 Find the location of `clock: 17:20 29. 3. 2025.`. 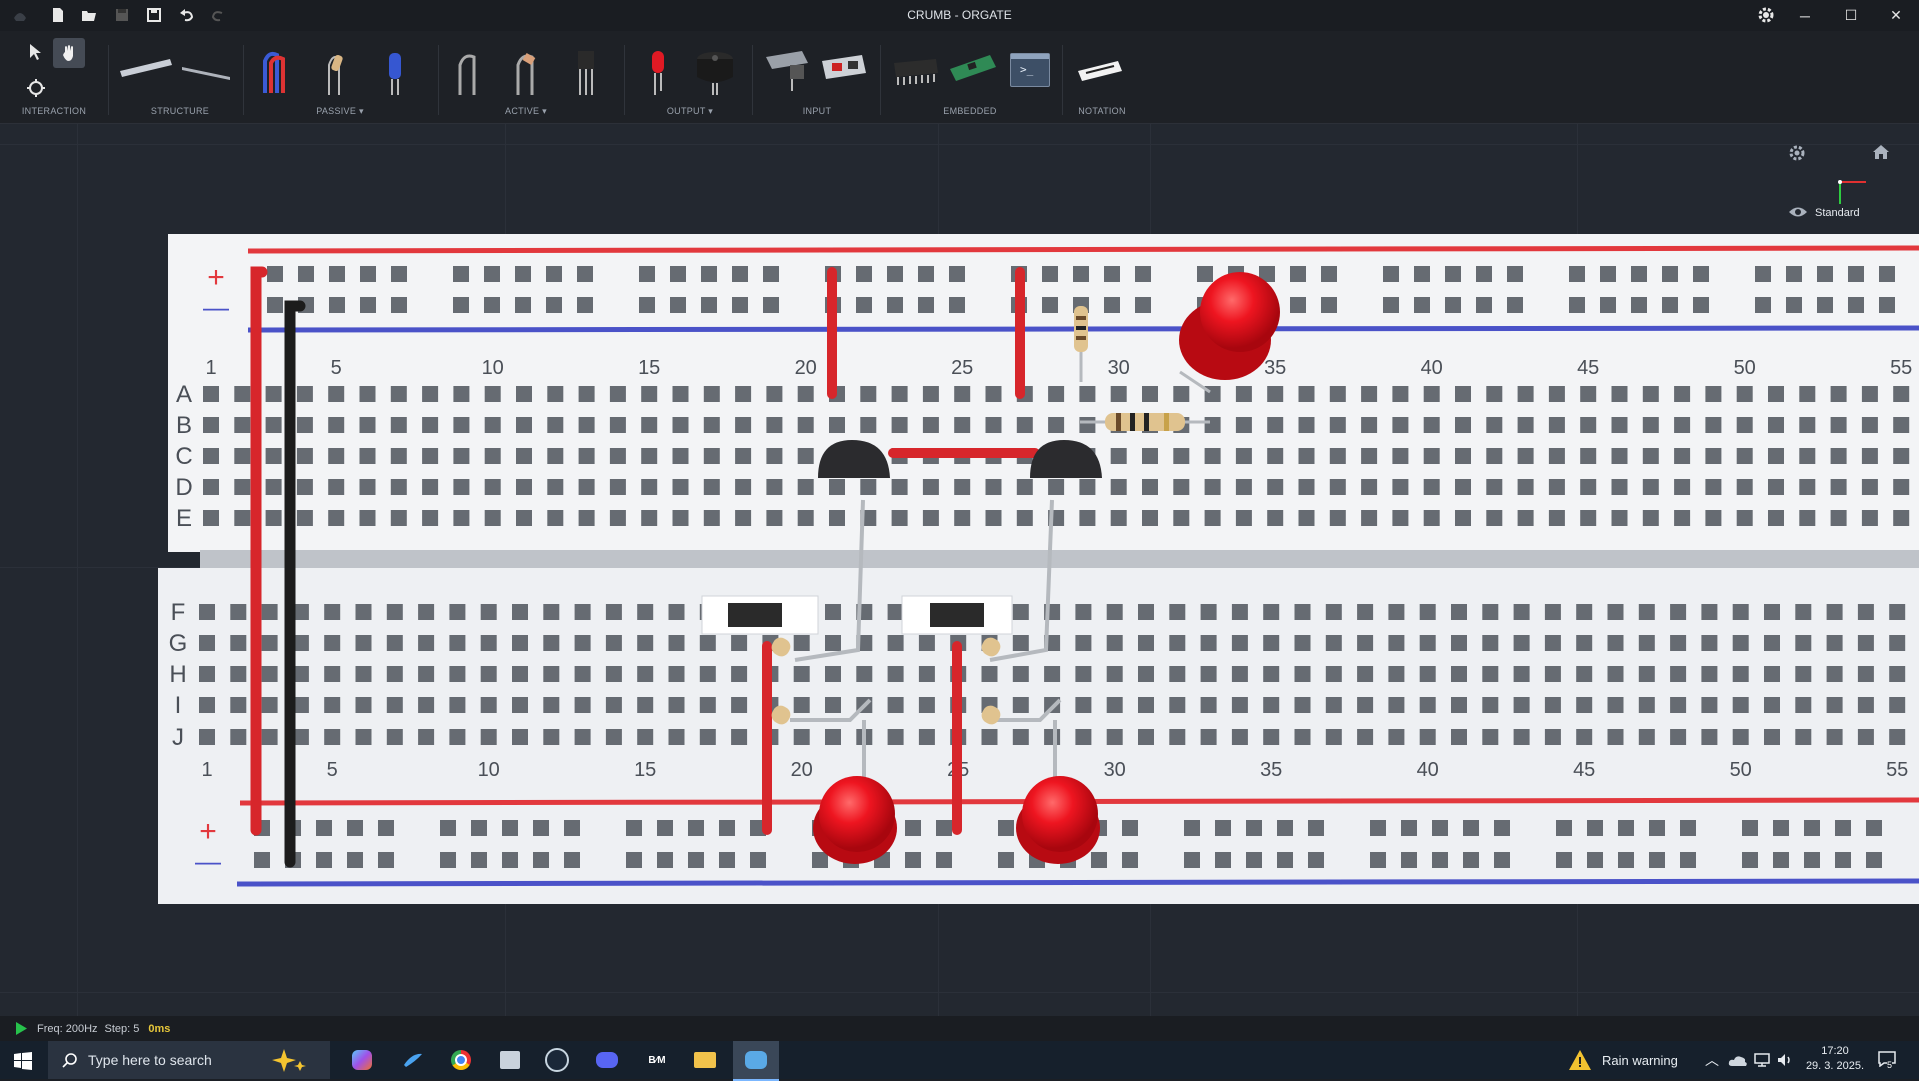

clock: 17:20 29. 3. 2025. is located at coordinates (1835, 1058).